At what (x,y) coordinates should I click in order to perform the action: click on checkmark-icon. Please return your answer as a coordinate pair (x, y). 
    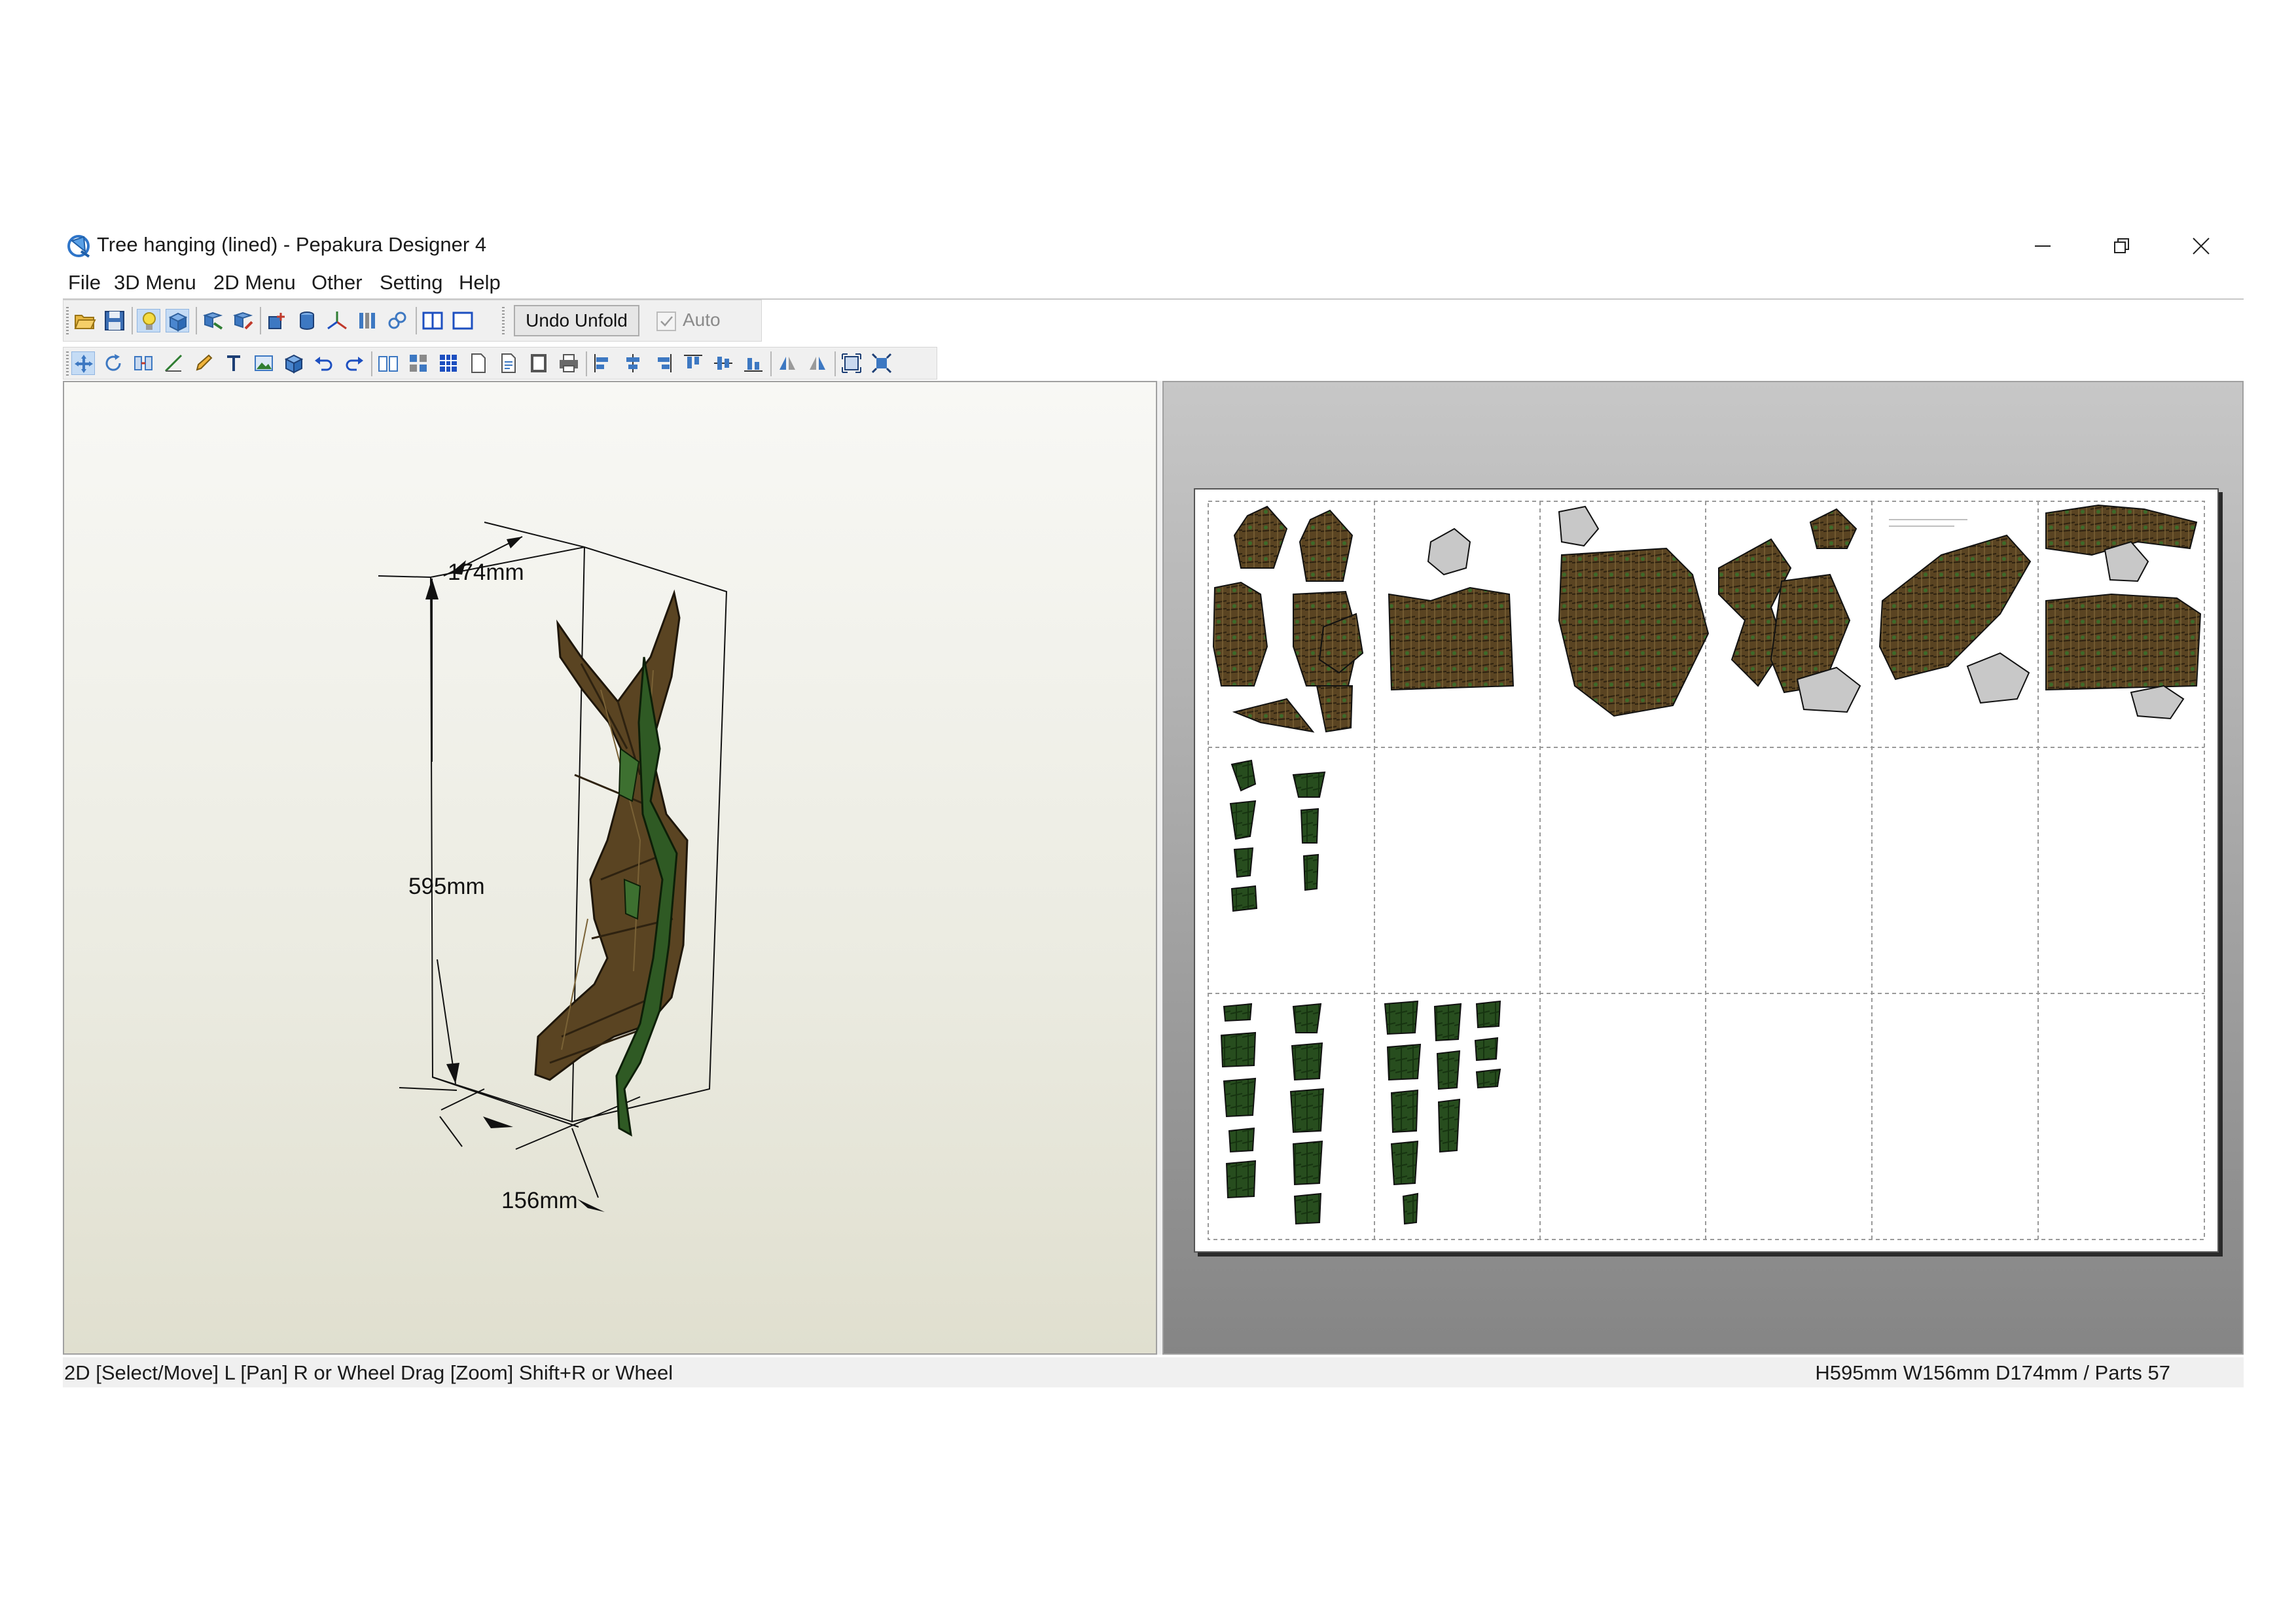
    Looking at the image, I should click on (666, 321).